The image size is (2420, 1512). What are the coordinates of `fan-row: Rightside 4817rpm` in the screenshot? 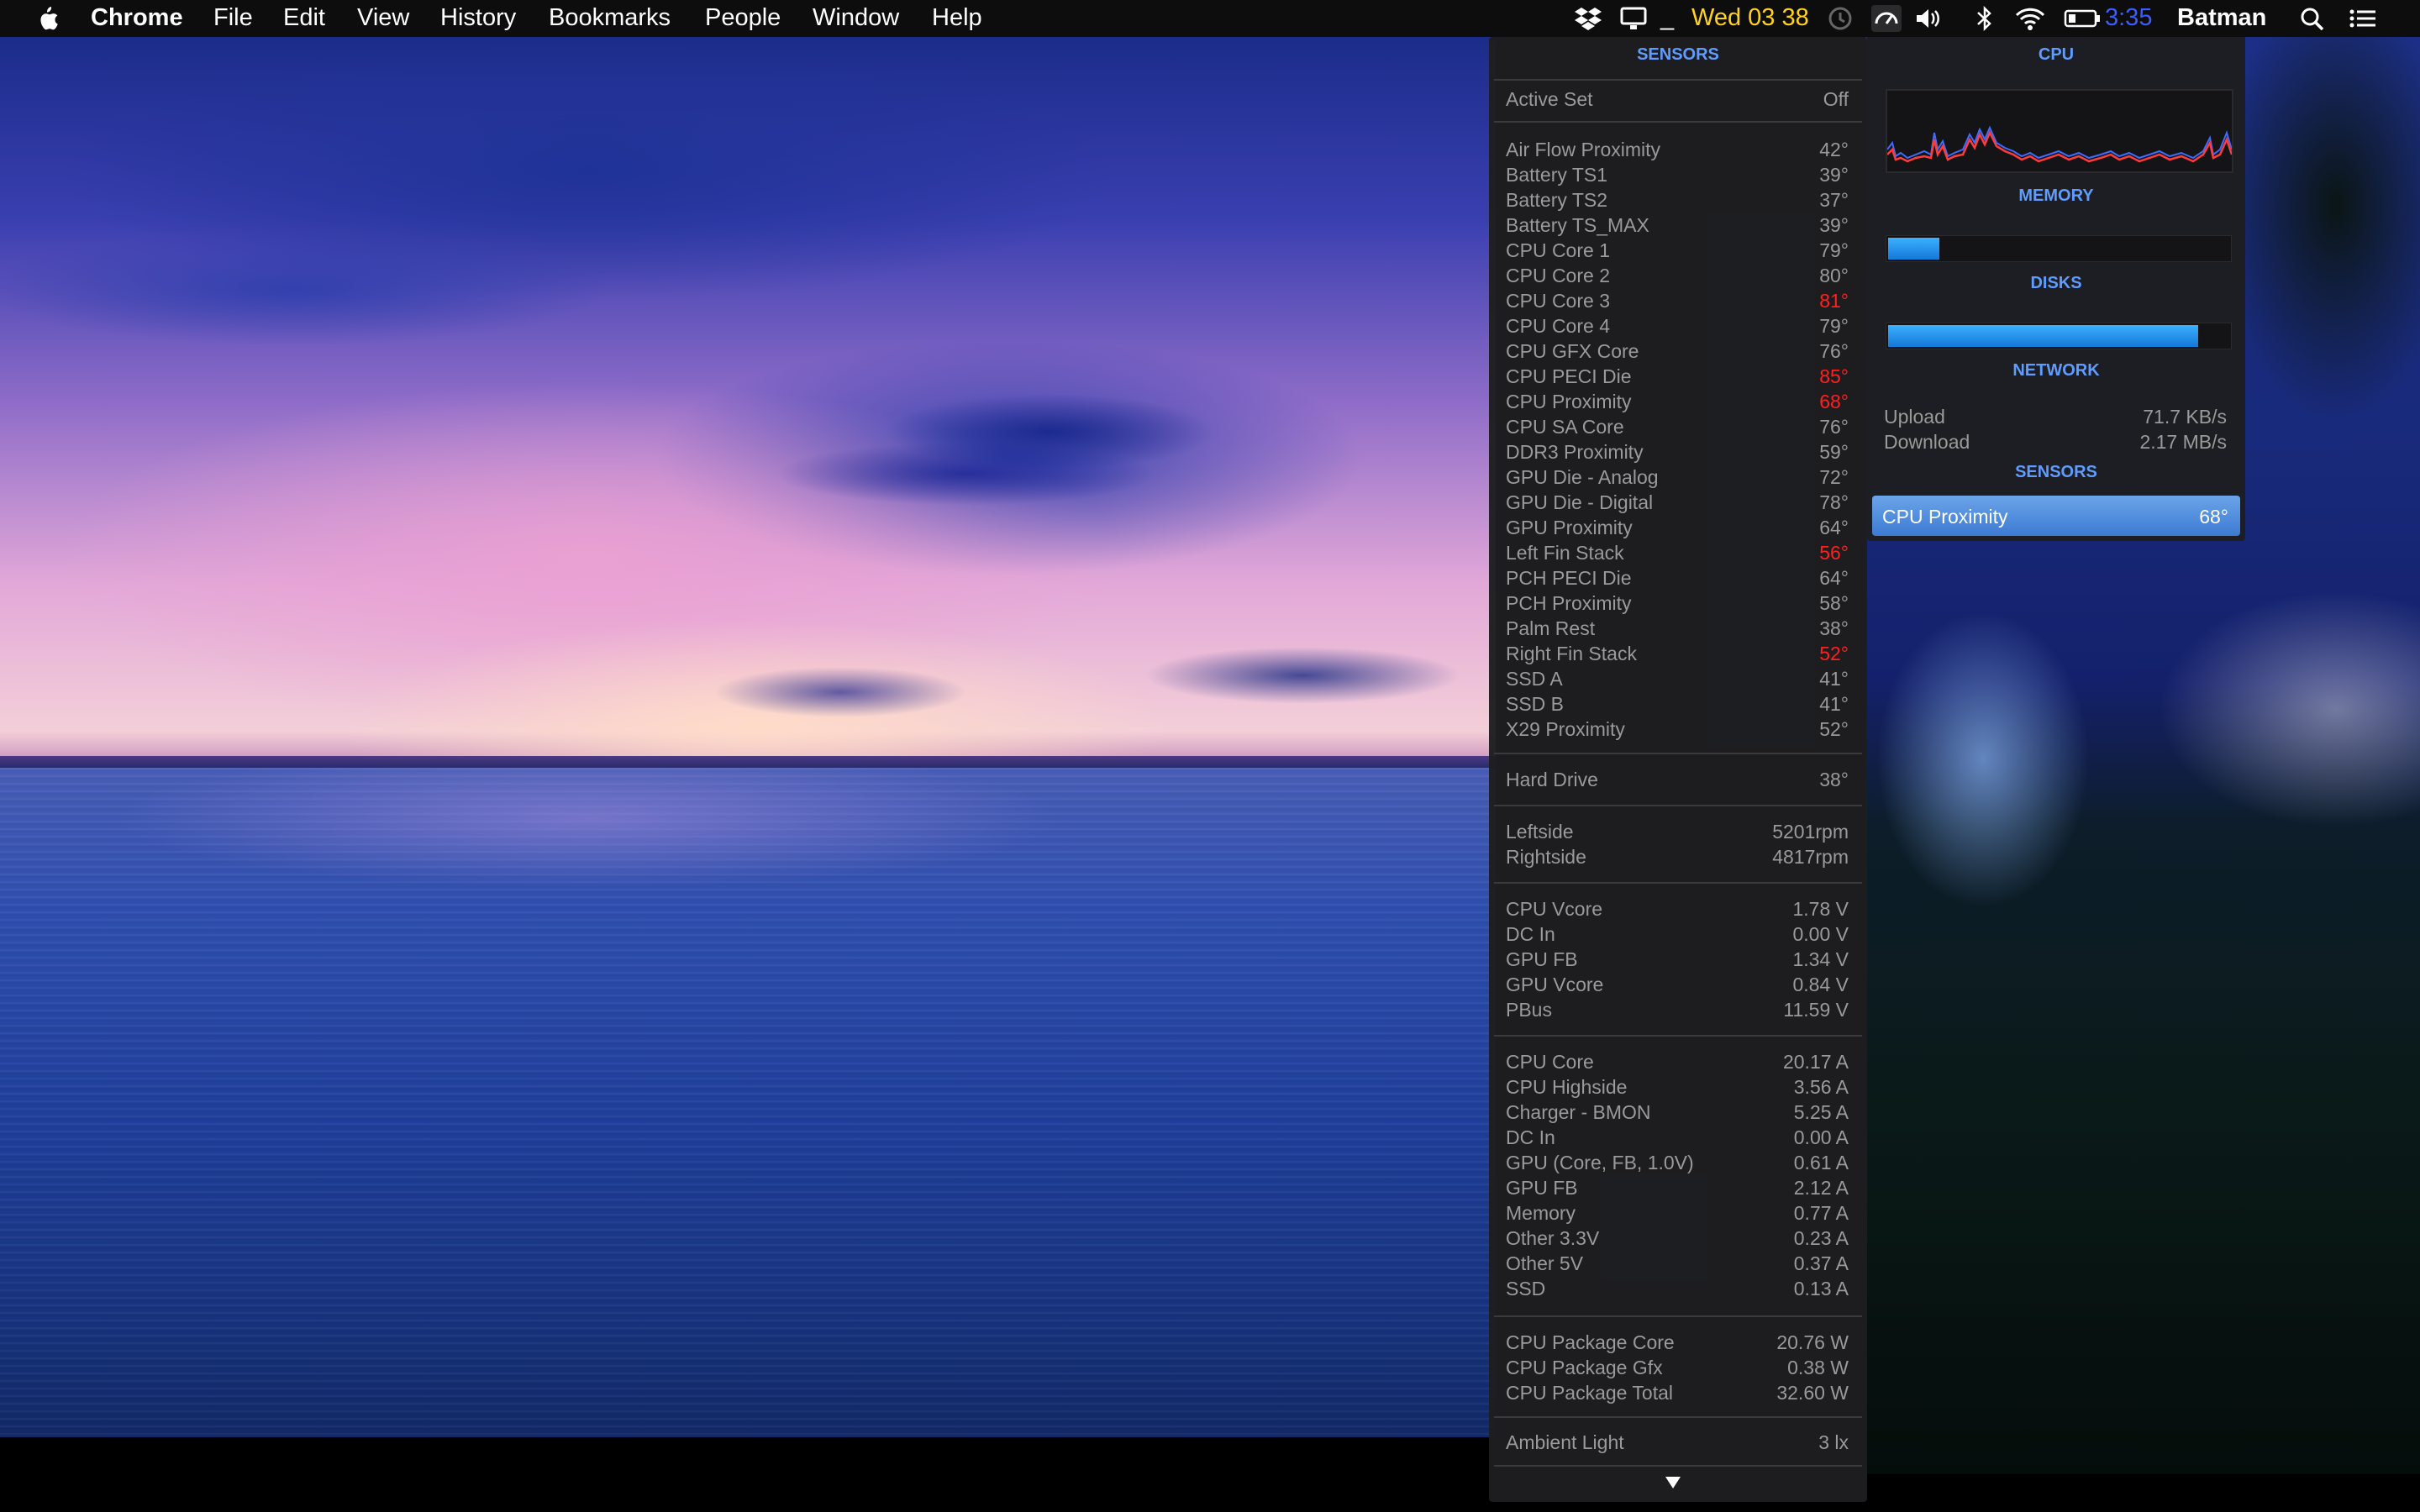 It's located at (1678, 858).